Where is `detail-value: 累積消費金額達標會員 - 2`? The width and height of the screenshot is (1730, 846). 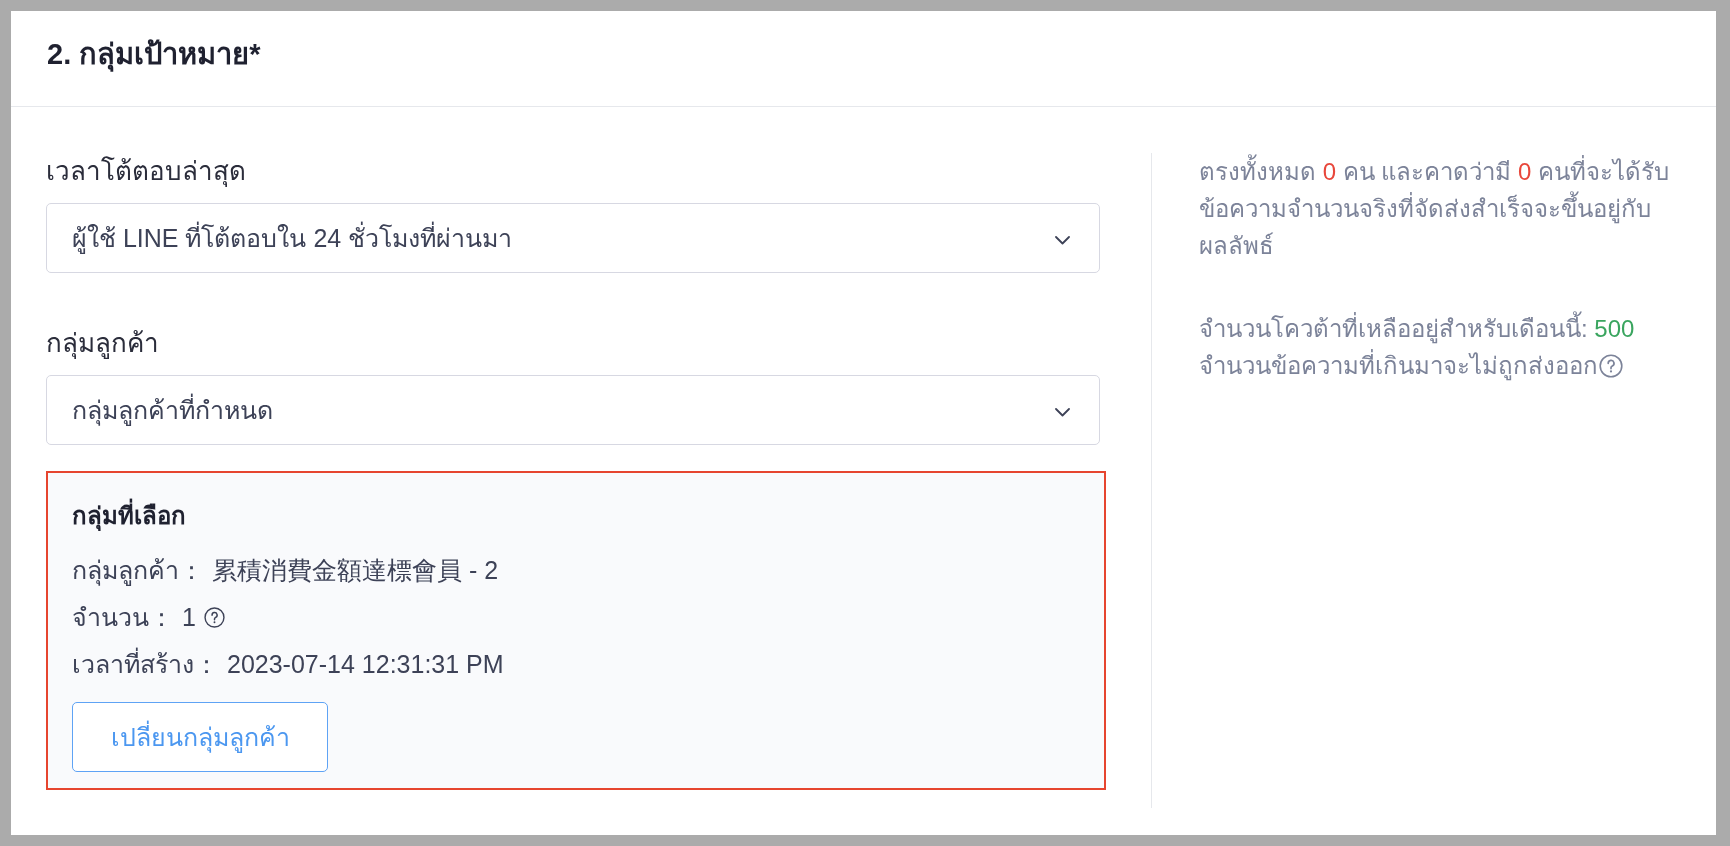
detail-value: 累積消費金額達標會員 - 2 is located at coordinates (355, 570).